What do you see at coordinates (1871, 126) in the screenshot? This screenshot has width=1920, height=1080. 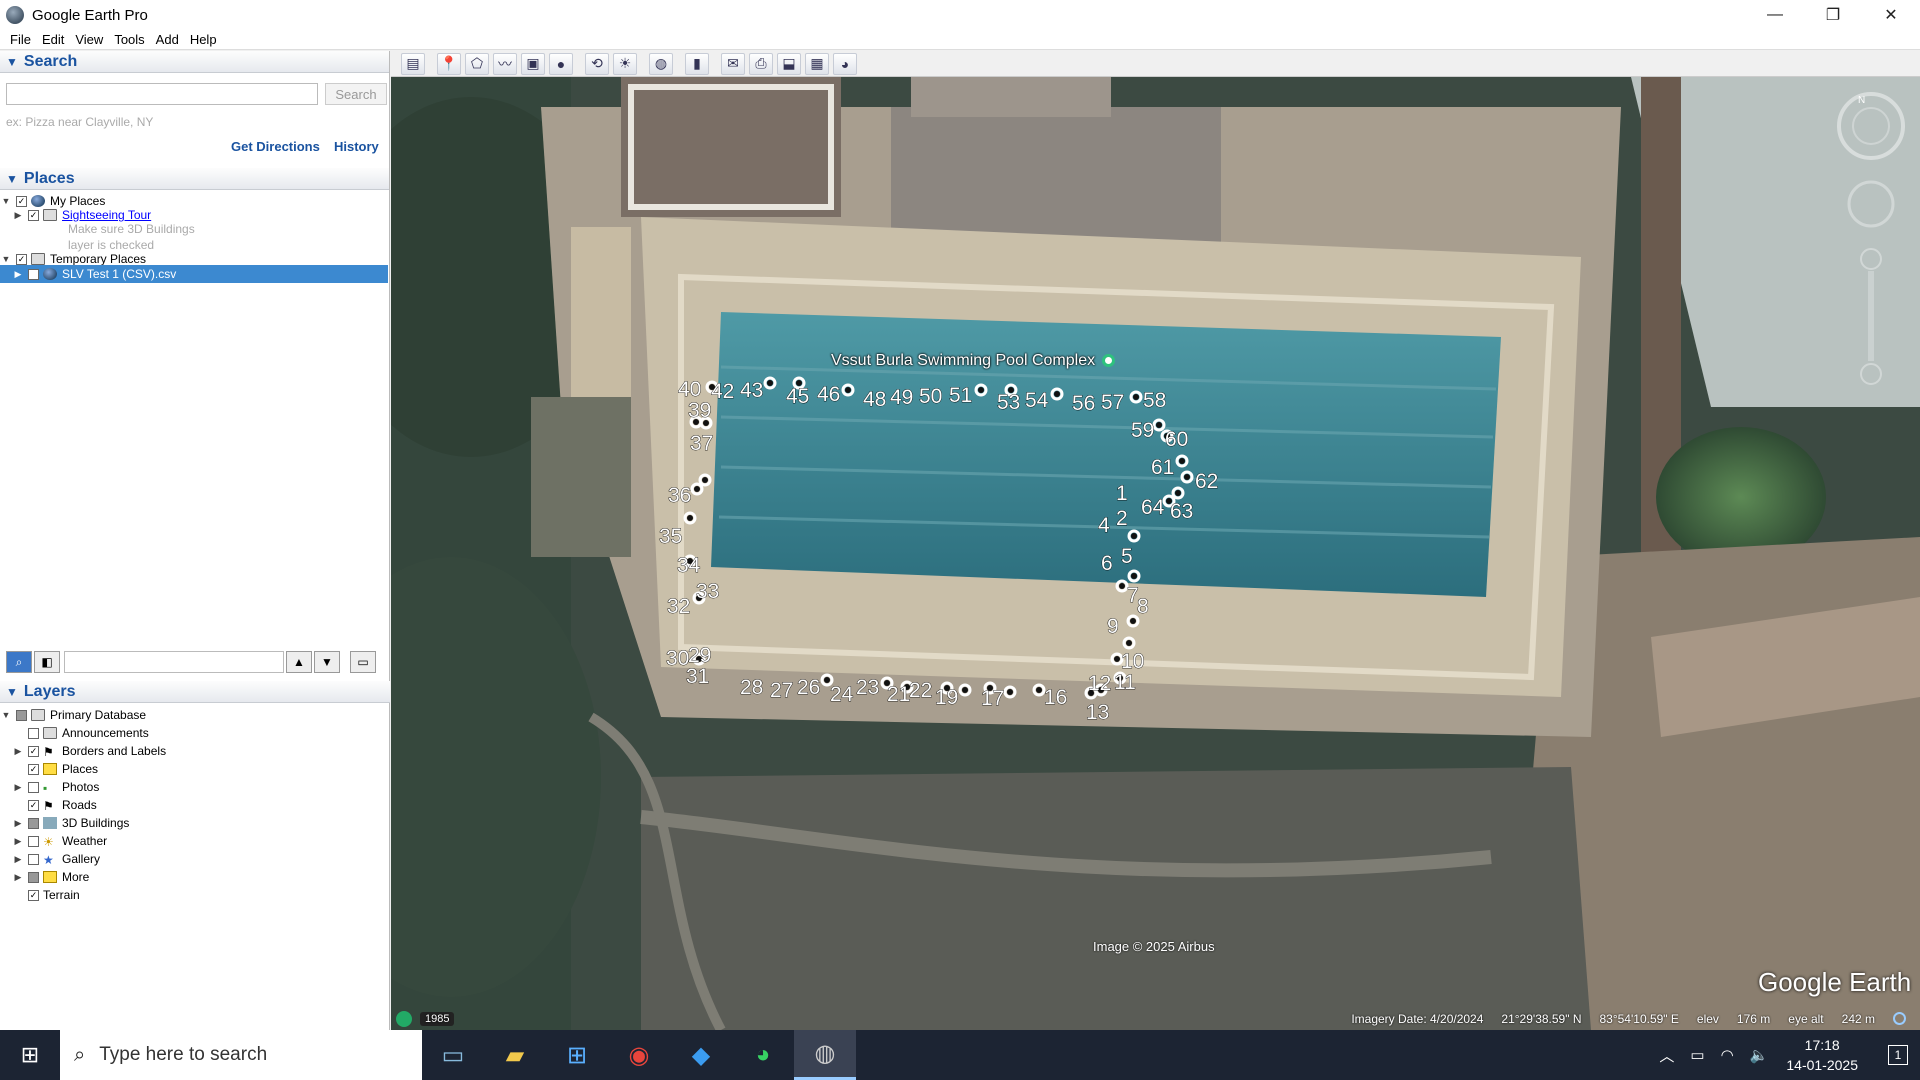 I see `compass-ring` at bounding box center [1871, 126].